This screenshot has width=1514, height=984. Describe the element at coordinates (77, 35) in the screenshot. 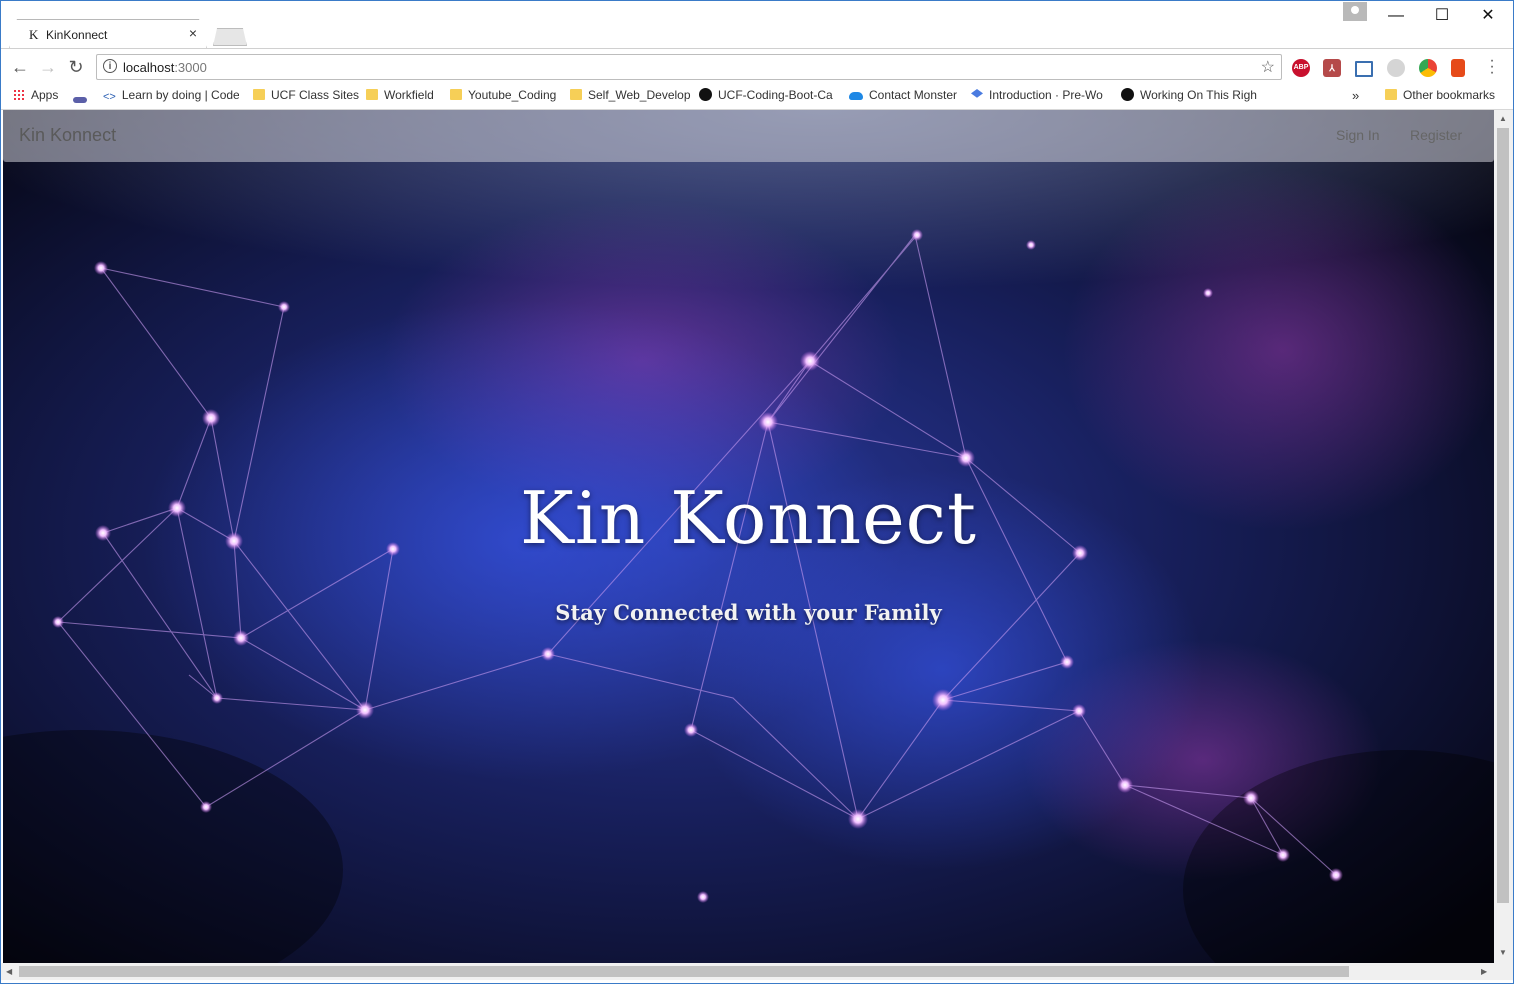

I see `tab-title: KinKonnect` at that location.